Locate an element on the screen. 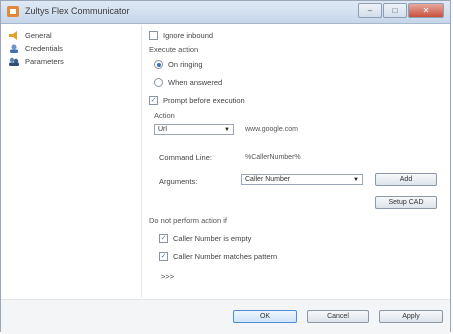 Image resolution: width=453 pixels, height=334 pixels. title-bar: Zultys Flex Communicator – □ ✕ is located at coordinates (225, 12).